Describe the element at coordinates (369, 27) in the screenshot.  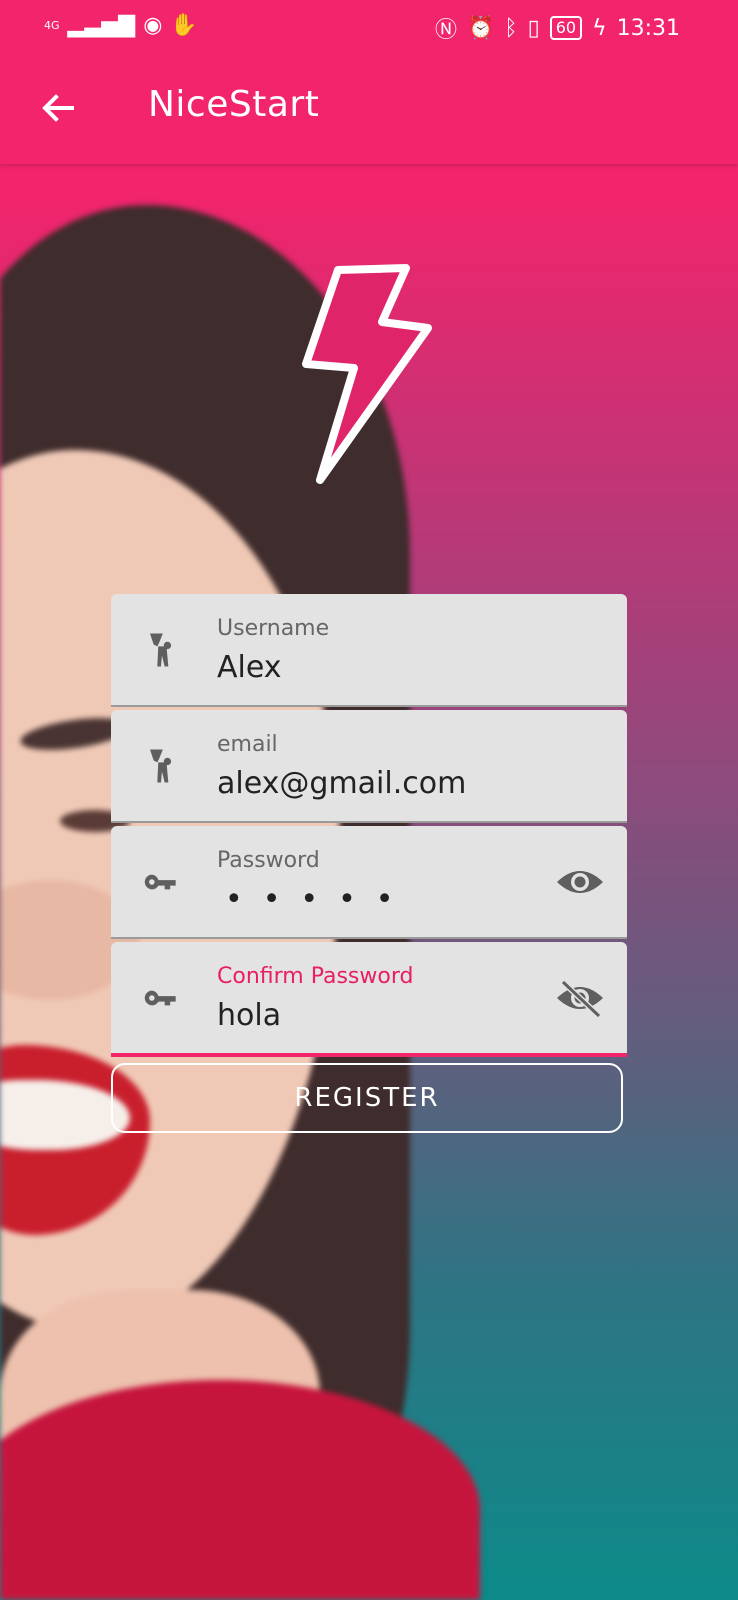
I see `status-bar: 4G ▂▃▅▇ ◉ ✋ Ⓝ ⏰ ᛒ ▯ 60 ϟ 13:31` at that location.